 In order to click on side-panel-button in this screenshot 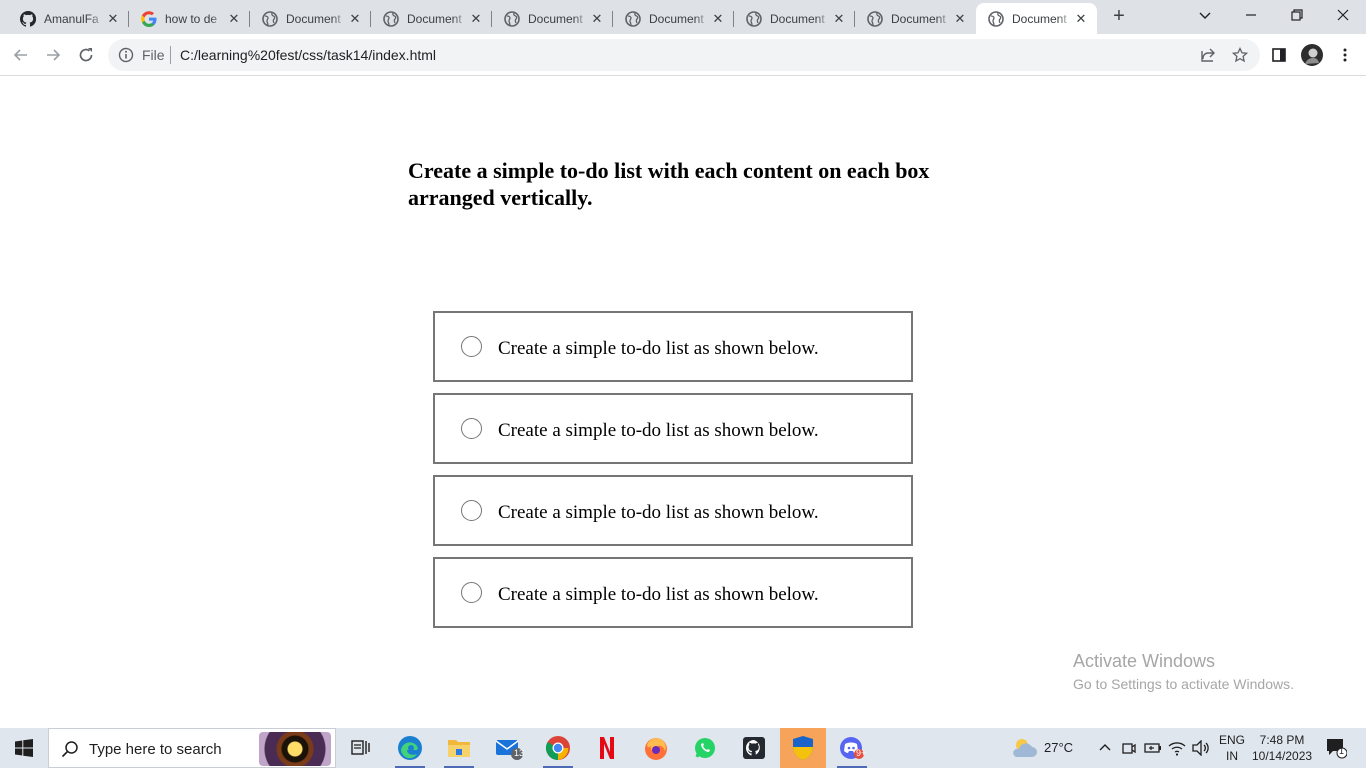, I will do `click(1279, 55)`.